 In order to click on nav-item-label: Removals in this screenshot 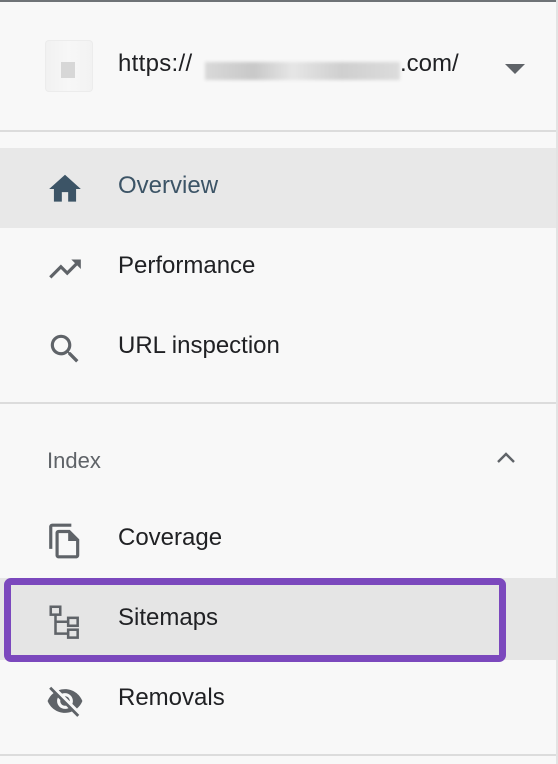, I will do `click(171, 697)`.